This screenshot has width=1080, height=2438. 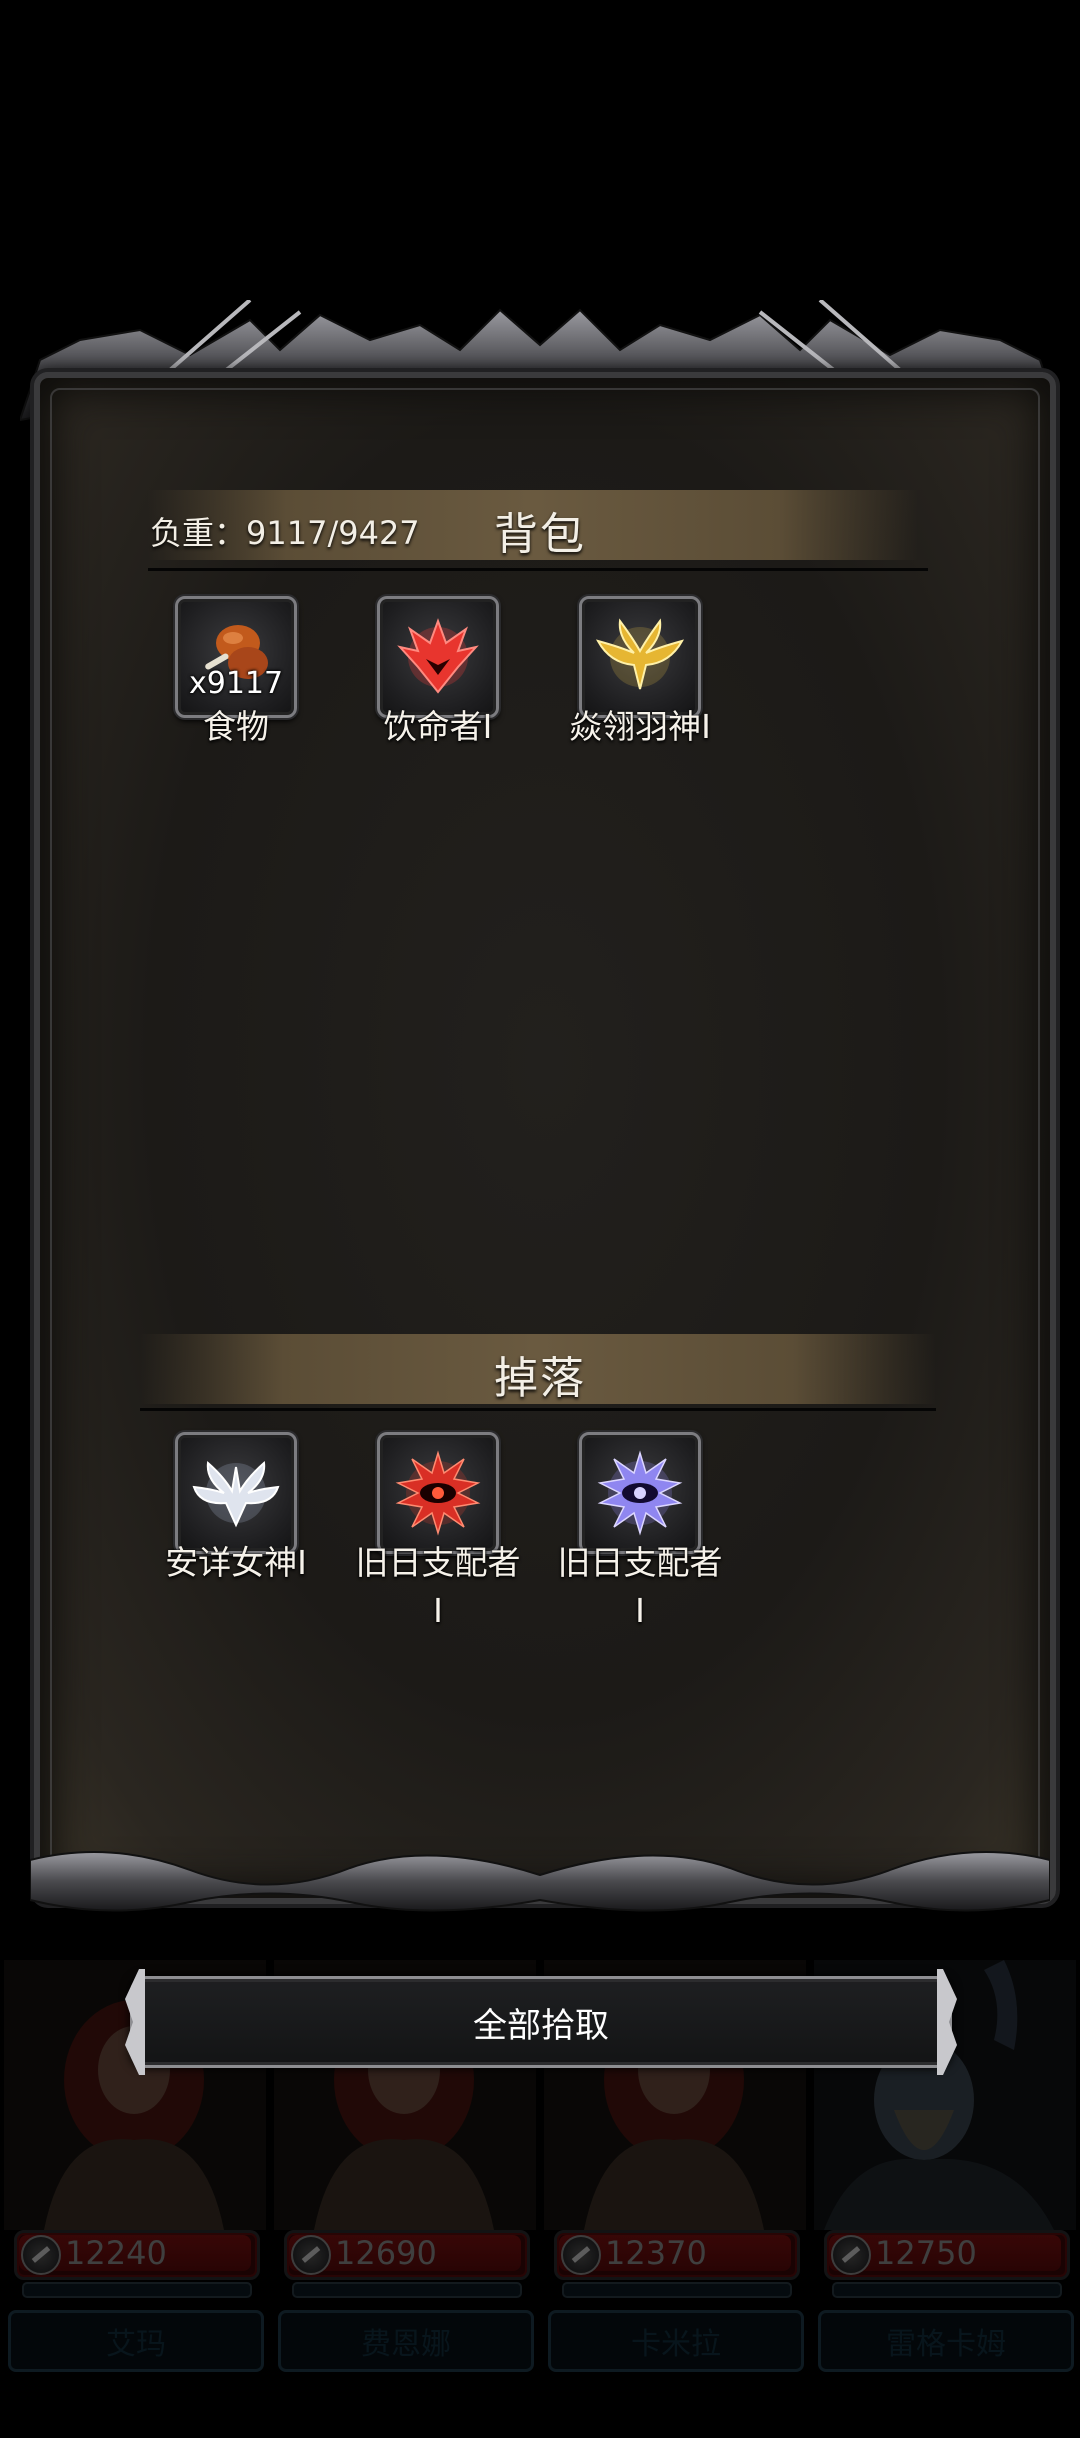 What do you see at coordinates (135, 2022) in the screenshot?
I see `button-left-ornament` at bounding box center [135, 2022].